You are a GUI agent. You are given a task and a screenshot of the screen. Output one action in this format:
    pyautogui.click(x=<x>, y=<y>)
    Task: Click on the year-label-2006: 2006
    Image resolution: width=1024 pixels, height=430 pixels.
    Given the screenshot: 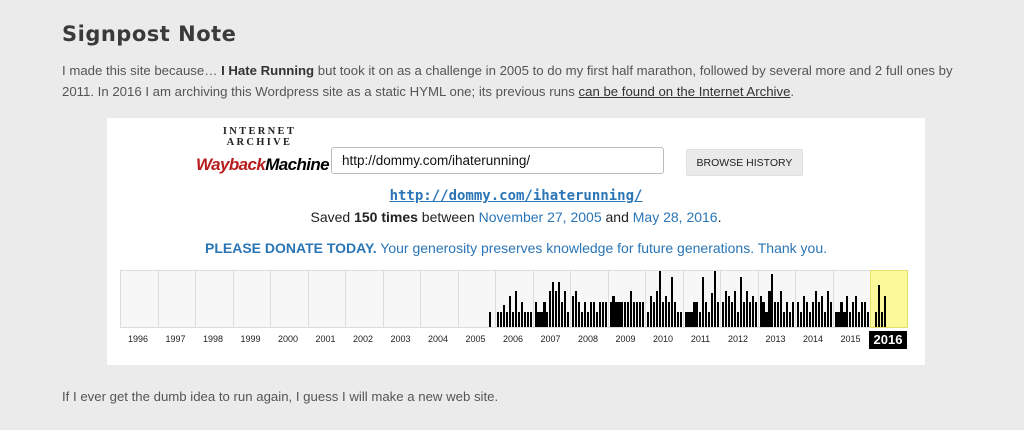 What is the action you would take?
    pyautogui.click(x=513, y=339)
    